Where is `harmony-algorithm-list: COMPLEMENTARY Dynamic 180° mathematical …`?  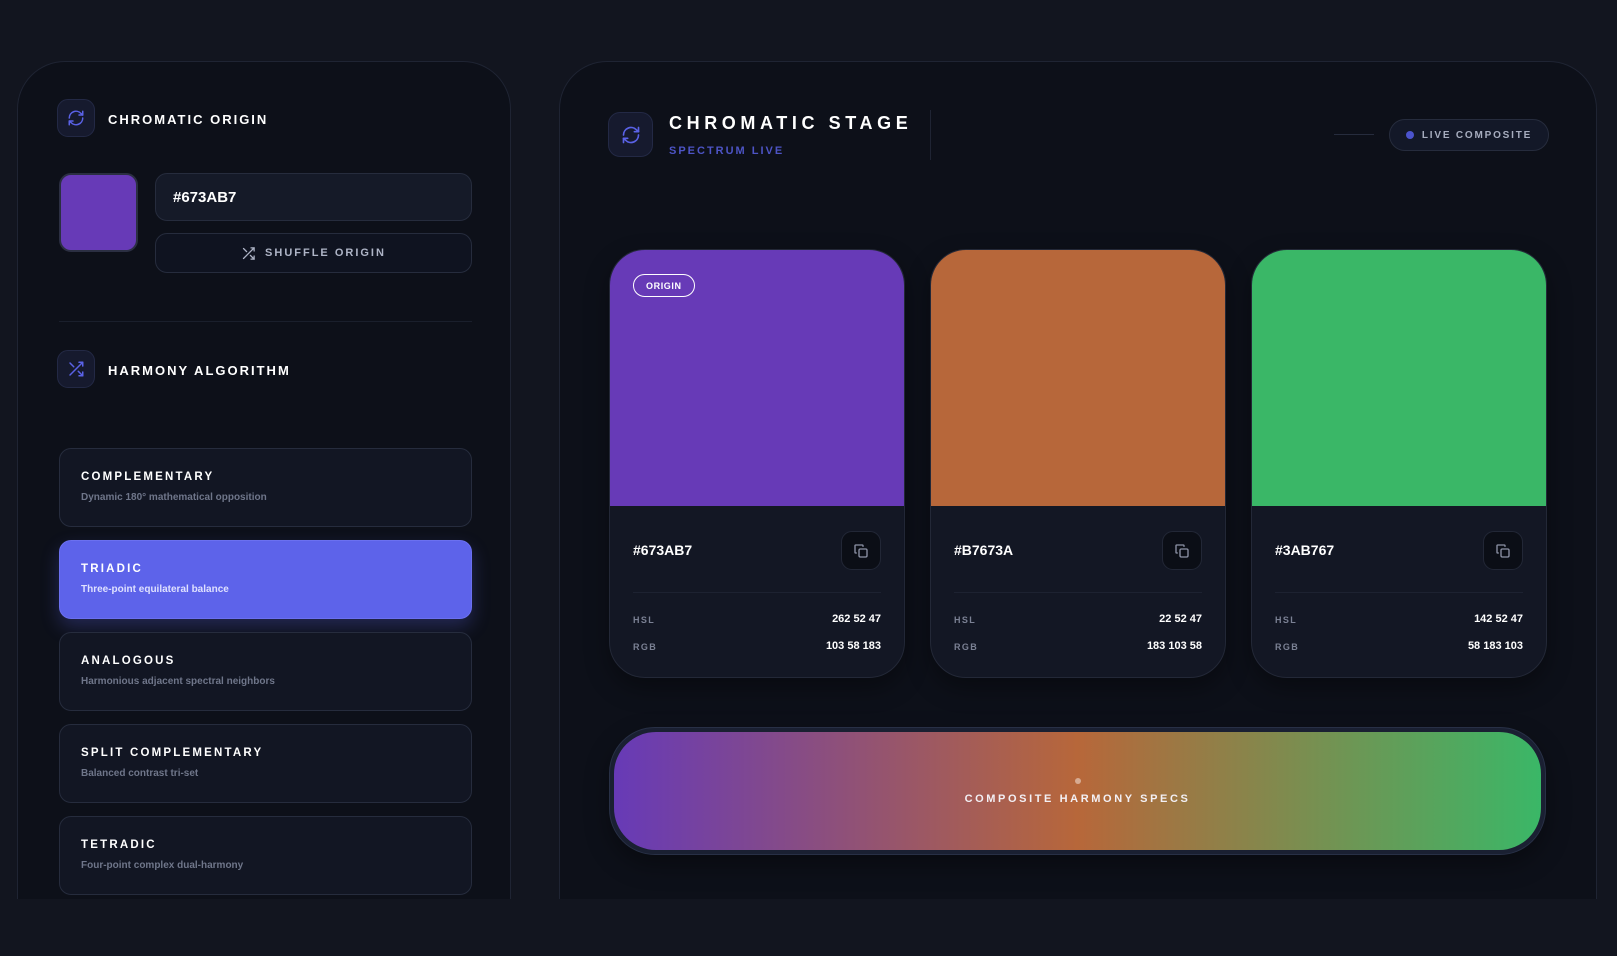
harmony-algorithm-list: COMPLEMENTARY Dynamic 180° mathematical … is located at coordinates (265, 678).